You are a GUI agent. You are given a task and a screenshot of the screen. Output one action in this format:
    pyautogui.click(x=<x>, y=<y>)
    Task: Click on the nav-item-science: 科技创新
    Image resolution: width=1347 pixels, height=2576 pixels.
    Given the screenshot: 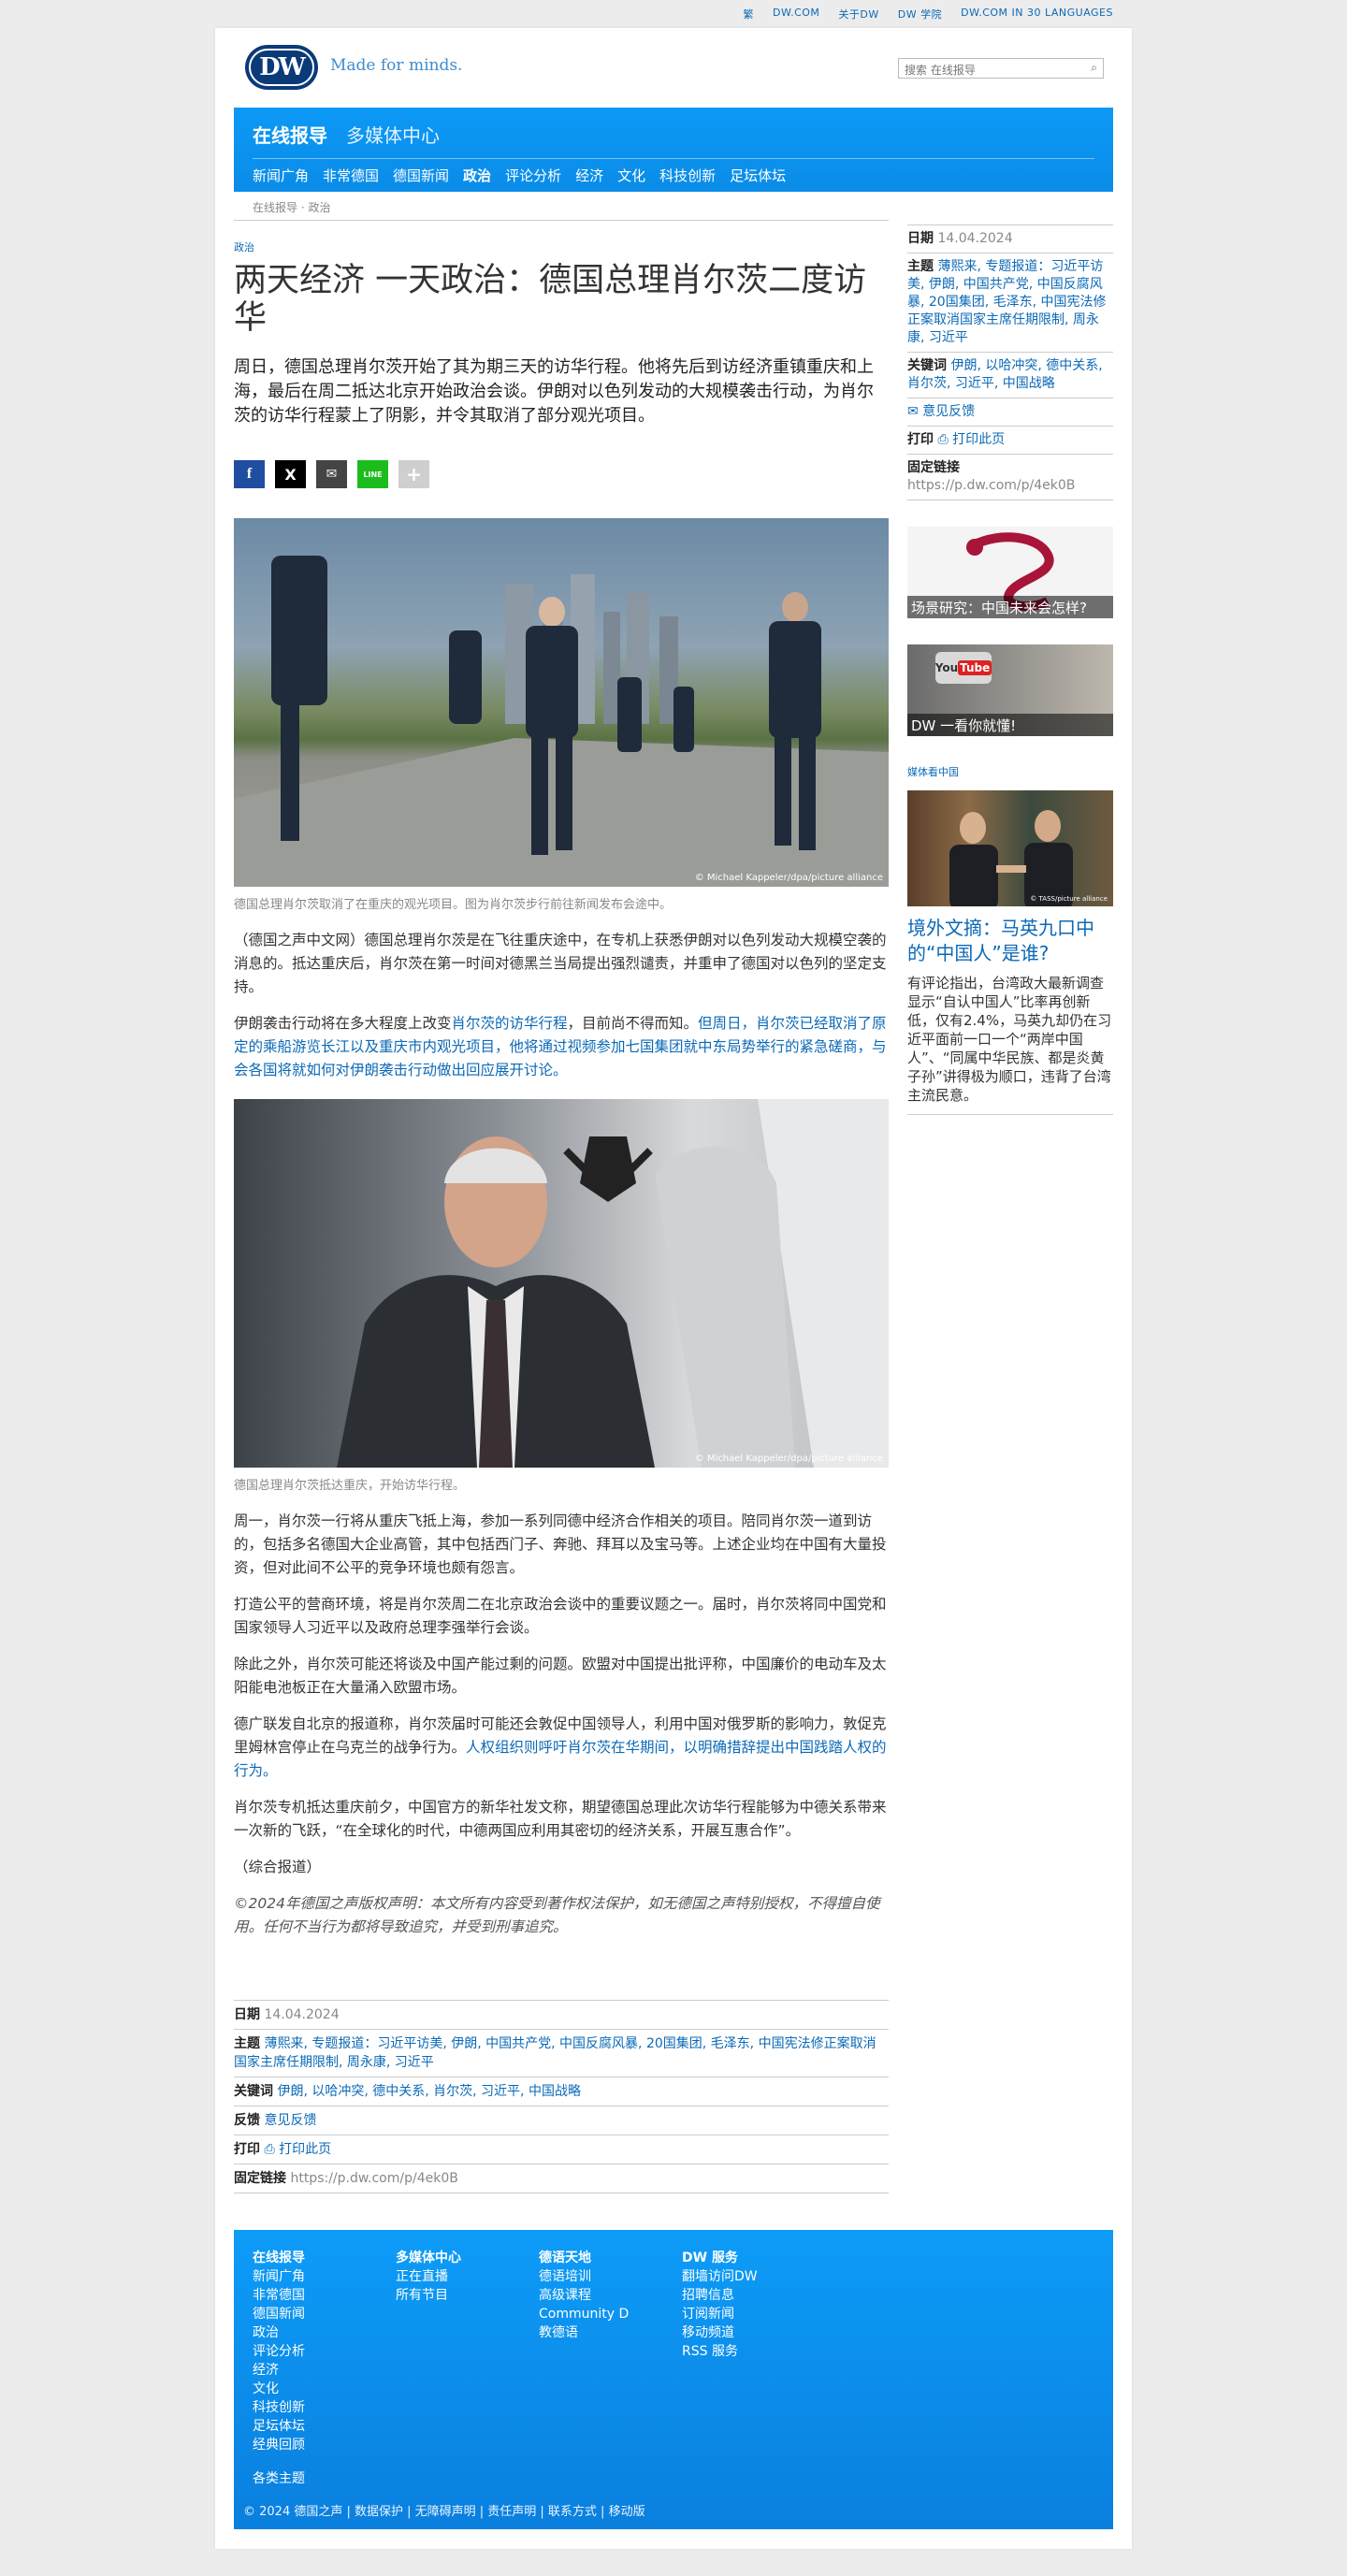 What is the action you would take?
    pyautogui.click(x=688, y=175)
    